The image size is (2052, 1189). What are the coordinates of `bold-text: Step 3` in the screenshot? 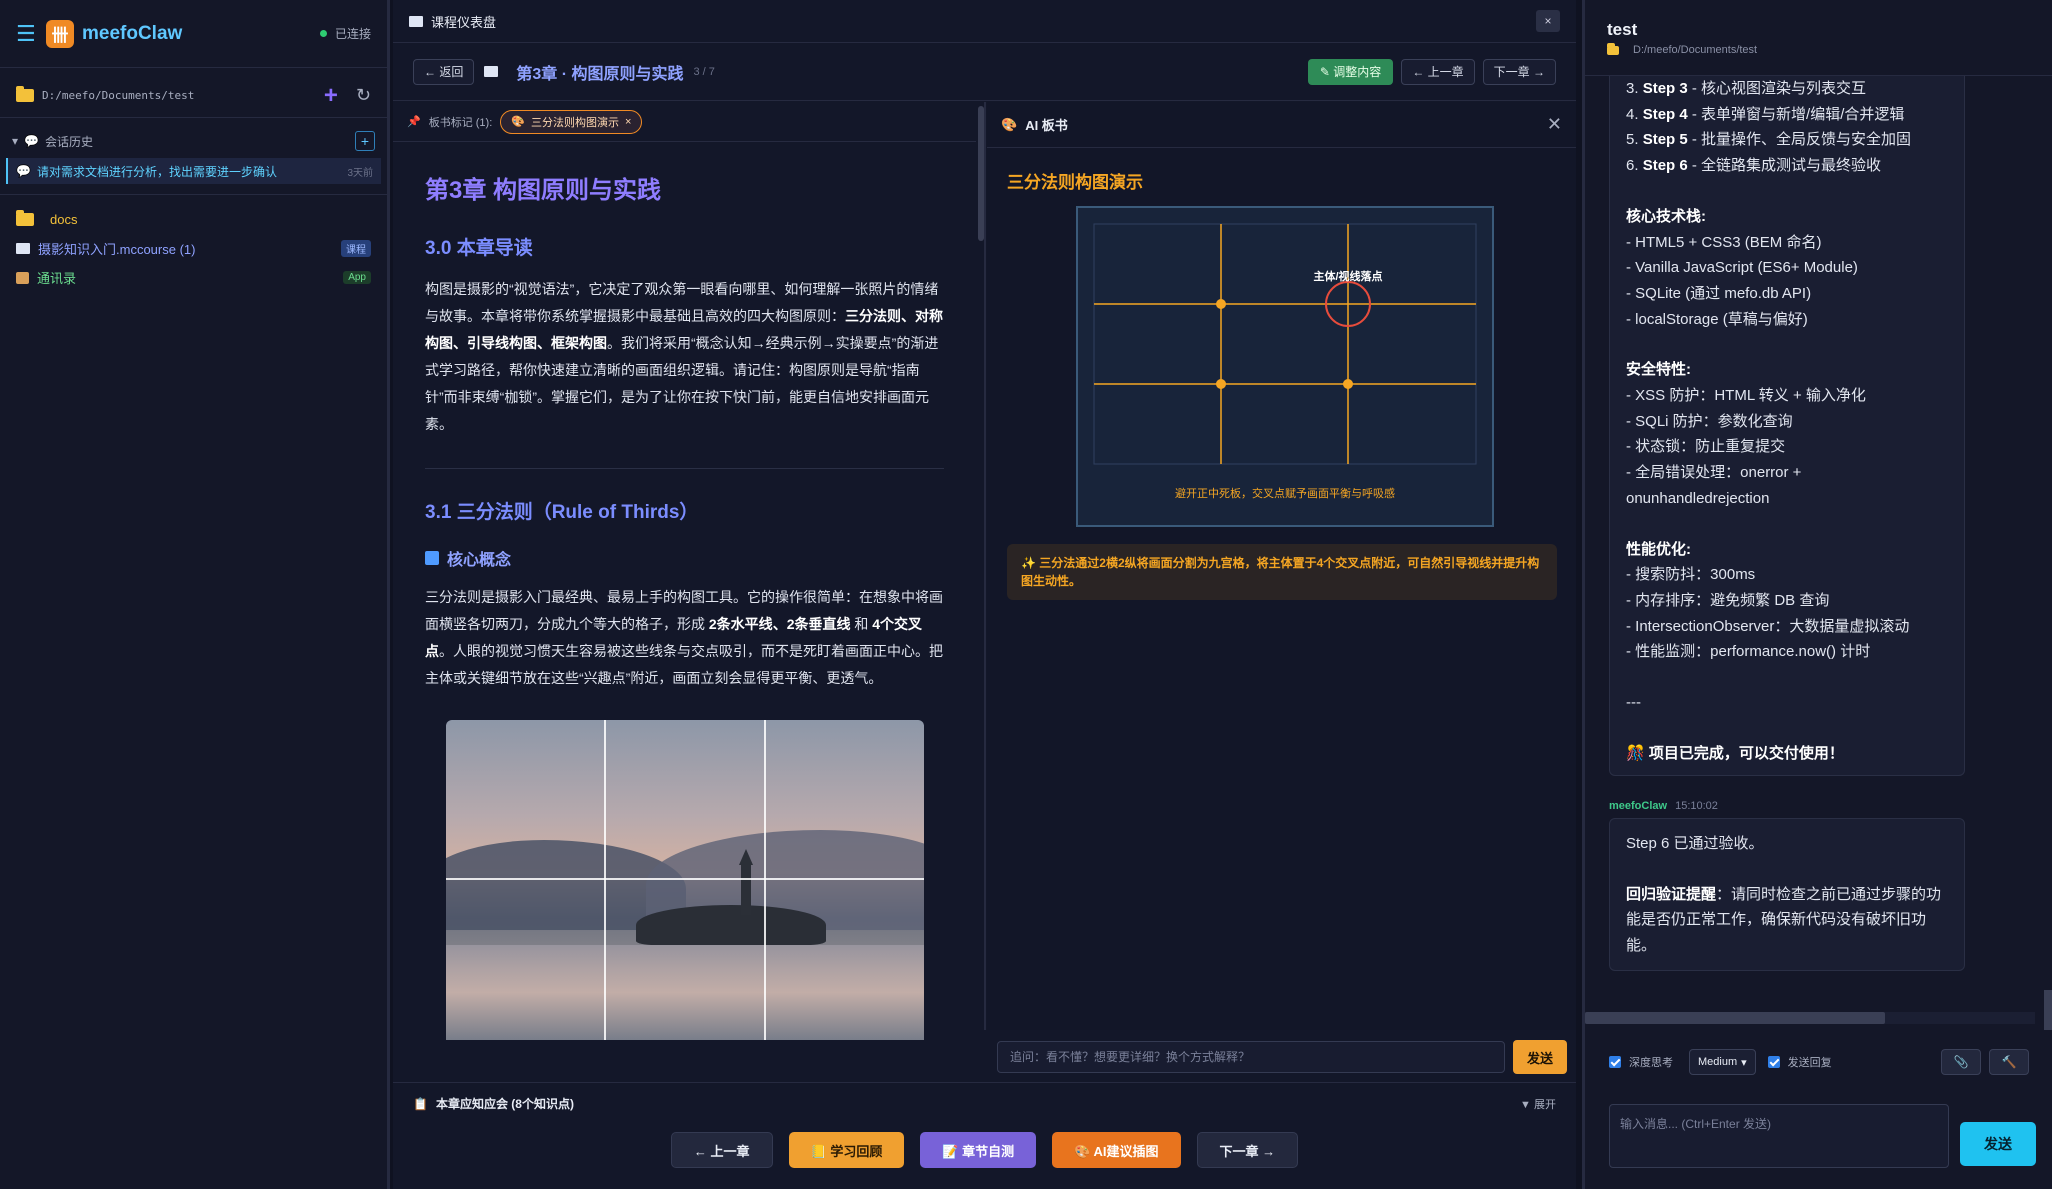 It's located at (1665, 88).